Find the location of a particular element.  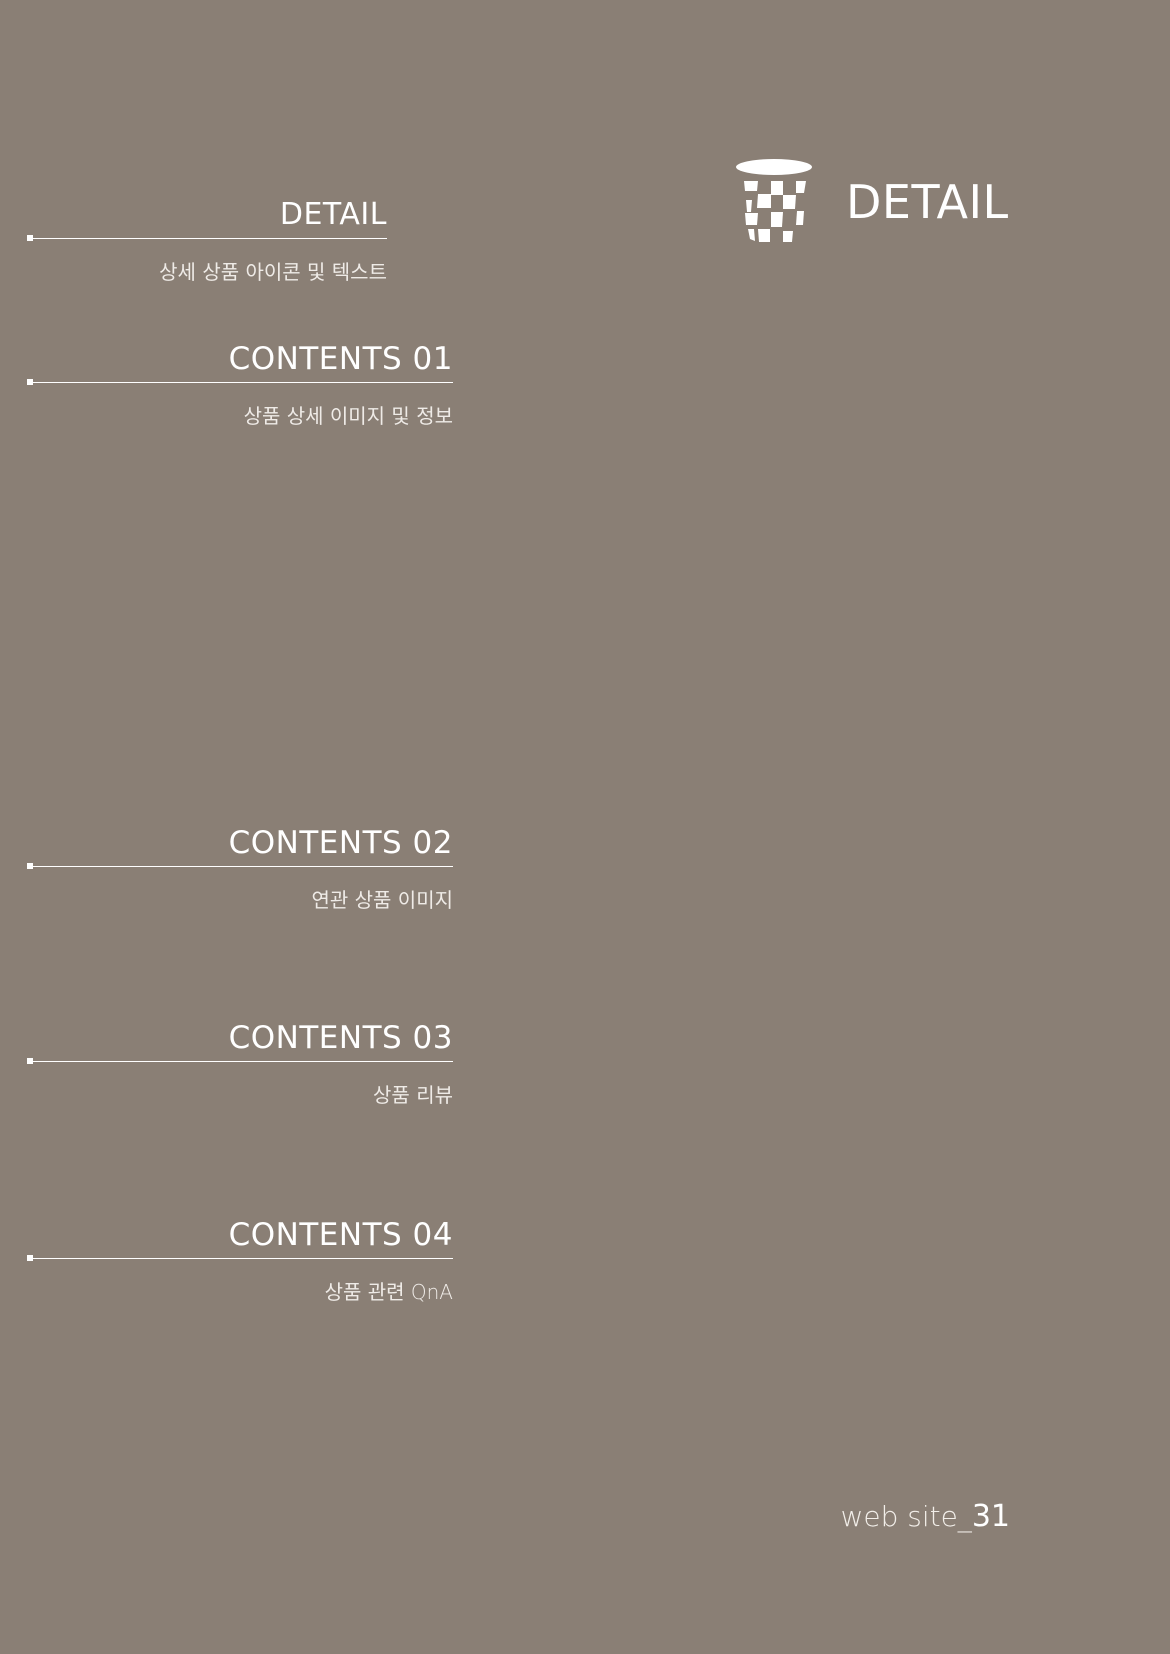

page-number: 31 is located at coordinates (990, 1516).